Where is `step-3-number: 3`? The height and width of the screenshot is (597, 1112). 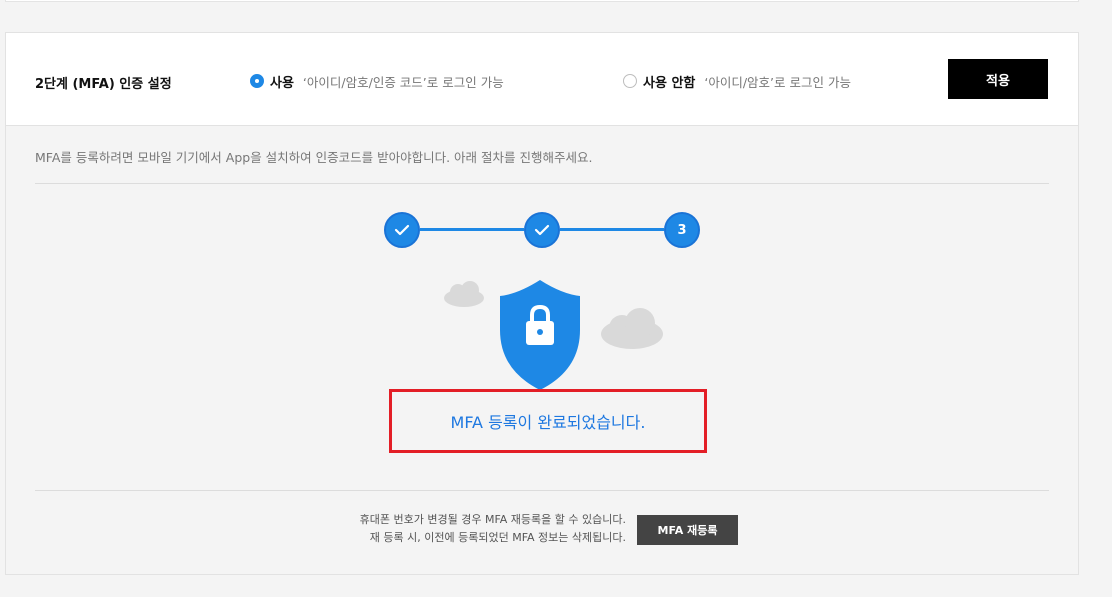
step-3-number: 3 is located at coordinates (682, 230).